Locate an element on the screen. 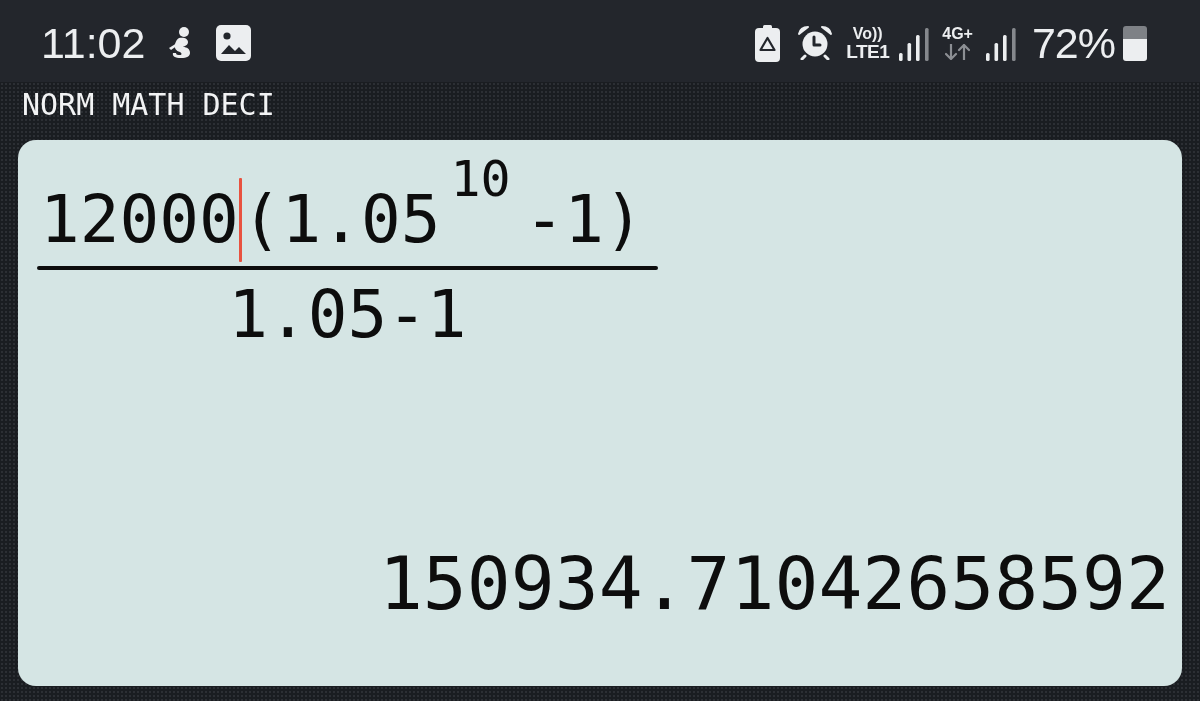 This screenshot has height=701, width=1200. expression-text: 12000 is located at coordinates (139, 220).